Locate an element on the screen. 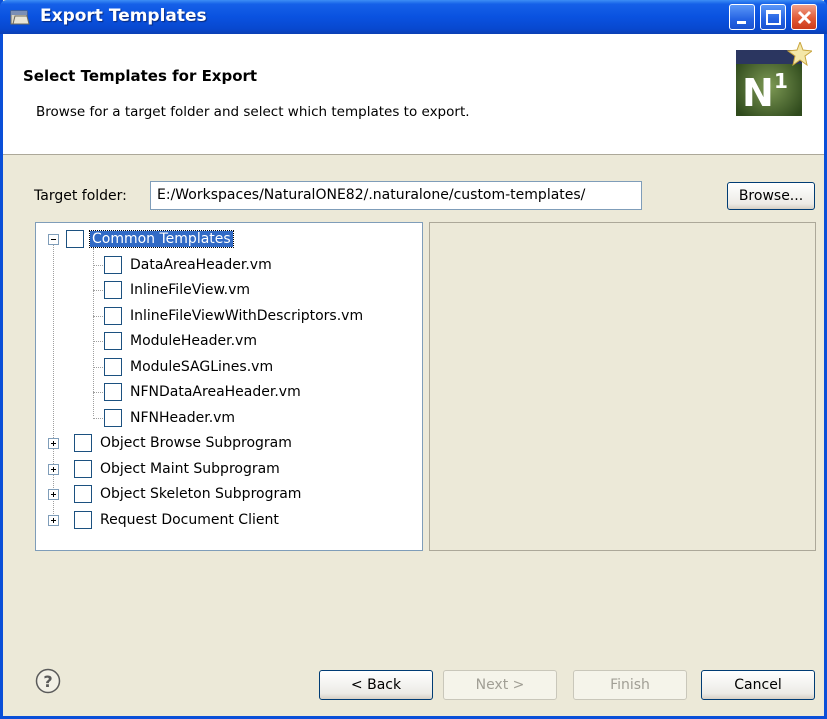 The height and width of the screenshot is (719, 827). tree-item-label: NFNHeader.vm is located at coordinates (183, 417).